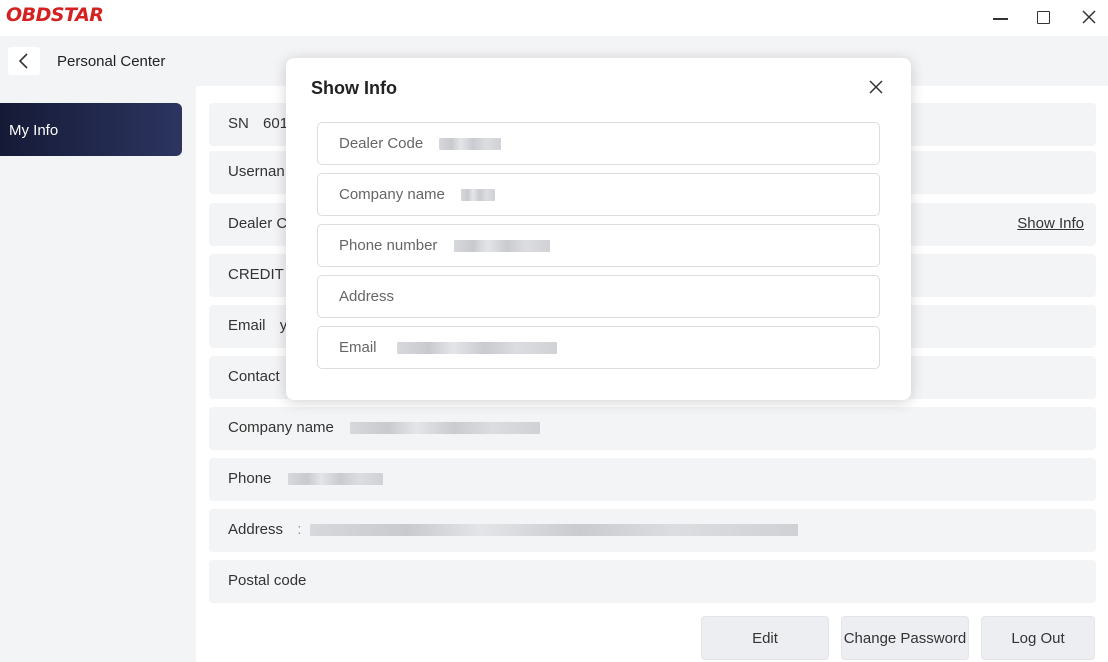 The height and width of the screenshot is (662, 1108). Describe the element at coordinates (247, 325) in the screenshot. I see `row-label: Email` at that location.